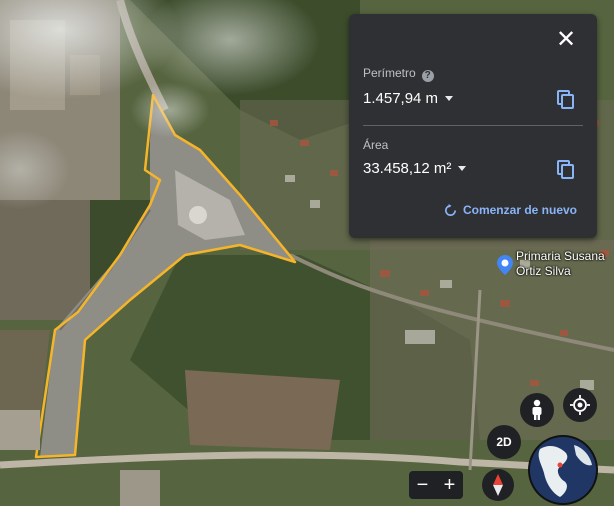 The width and height of the screenshot is (614, 506). I want to click on close-icon: ✕, so click(566, 40).